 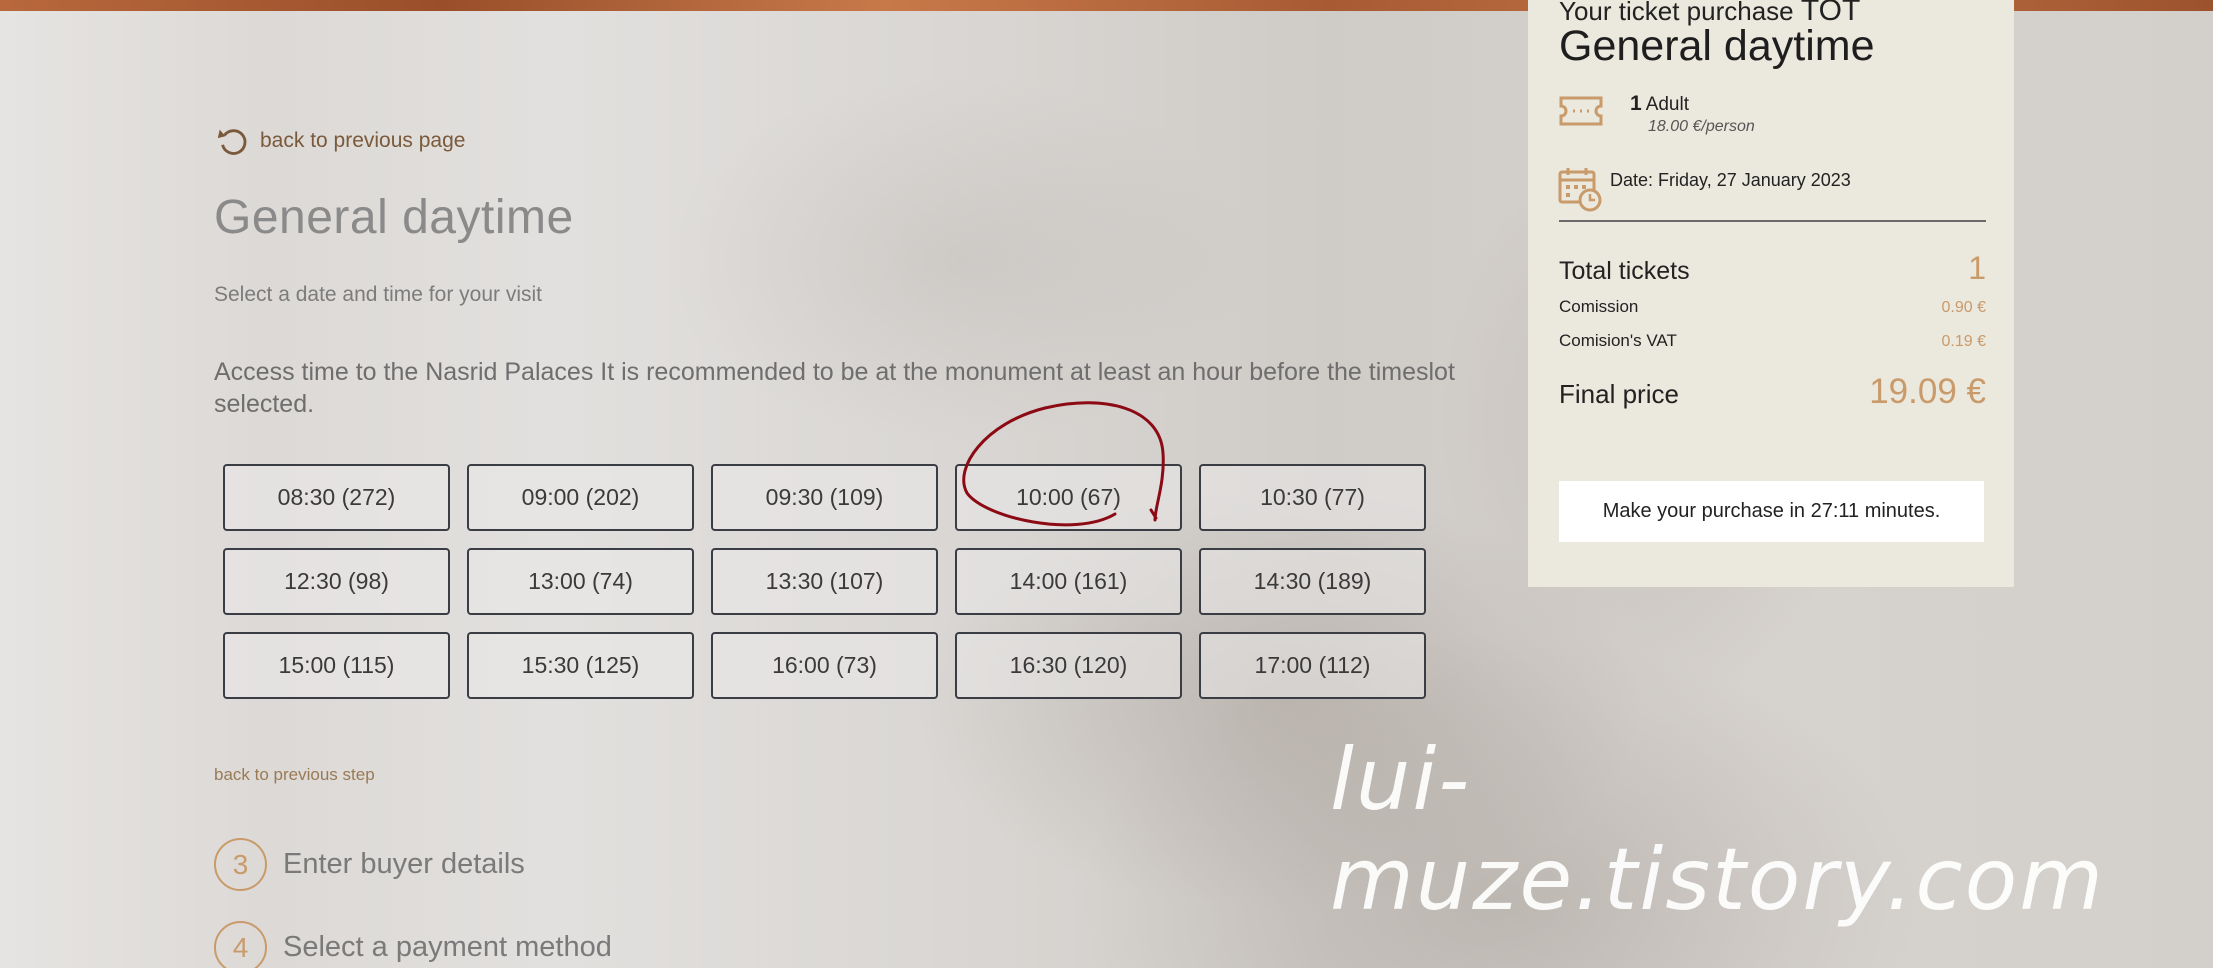 What do you see at coordinates (824, 665) in the screenshot?
I see `timeslot-button: 16:00 (73)` at bounding box center [824, 665].